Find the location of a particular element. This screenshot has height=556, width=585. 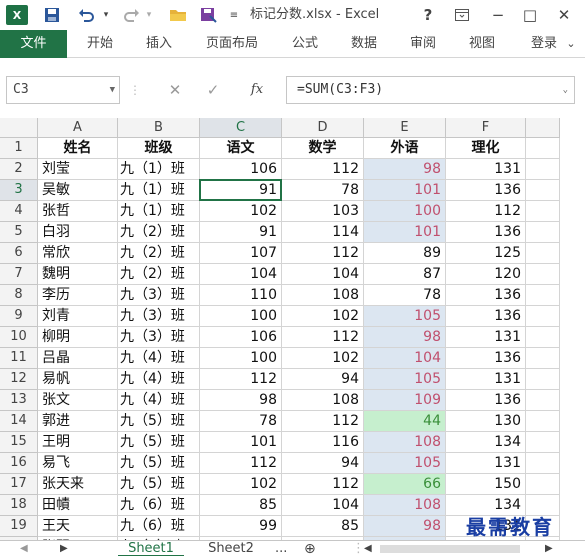

table-cell: 78 is located at coordinates (405, 295).